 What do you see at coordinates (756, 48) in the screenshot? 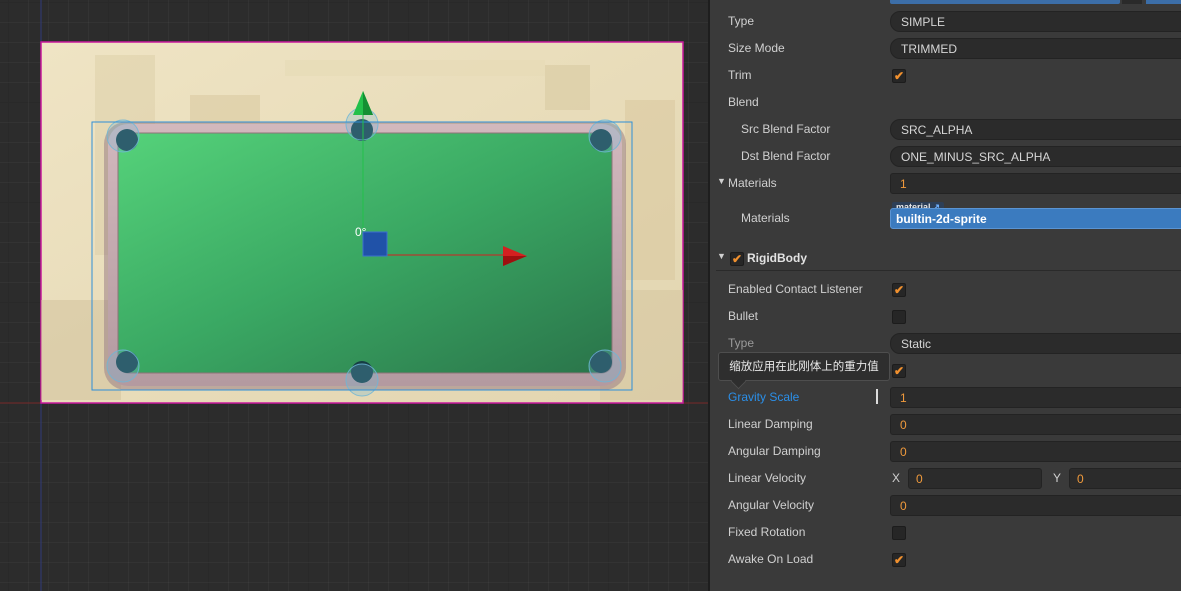
I see `size-mode-label: Size Mode` at bounding box center [756, 48].